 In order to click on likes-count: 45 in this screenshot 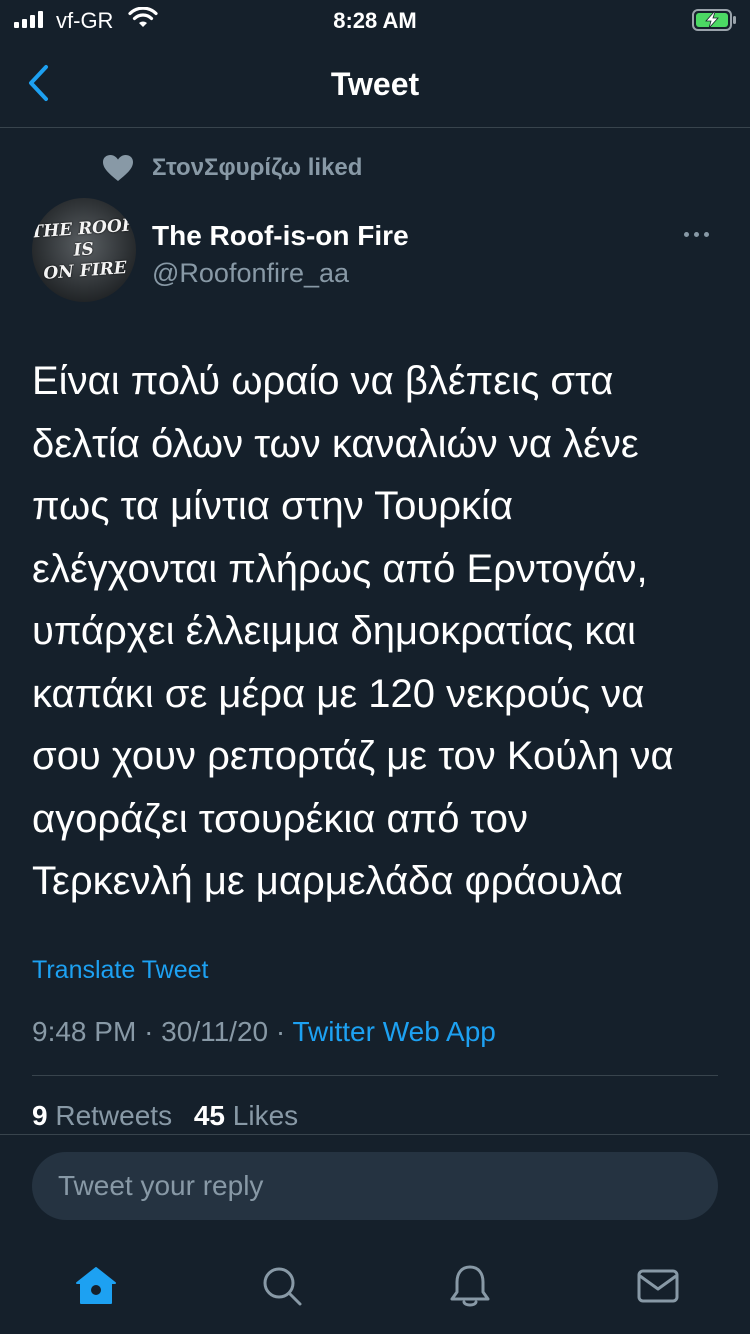, I will do `click(209, 1115)`.